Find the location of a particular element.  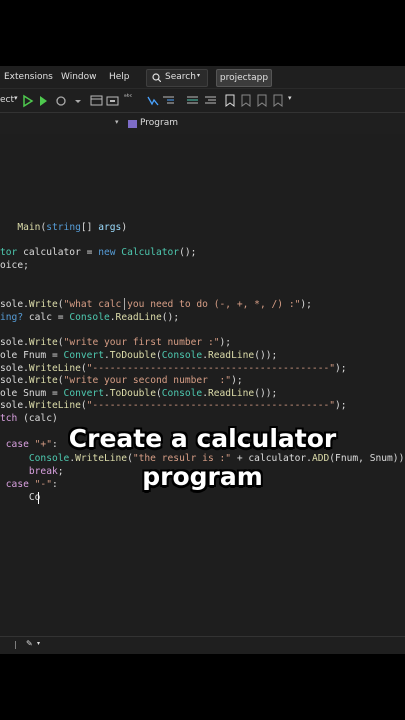

code-line: ing? calc = Console.ReadLine(); is located at coordinates (89, 318).